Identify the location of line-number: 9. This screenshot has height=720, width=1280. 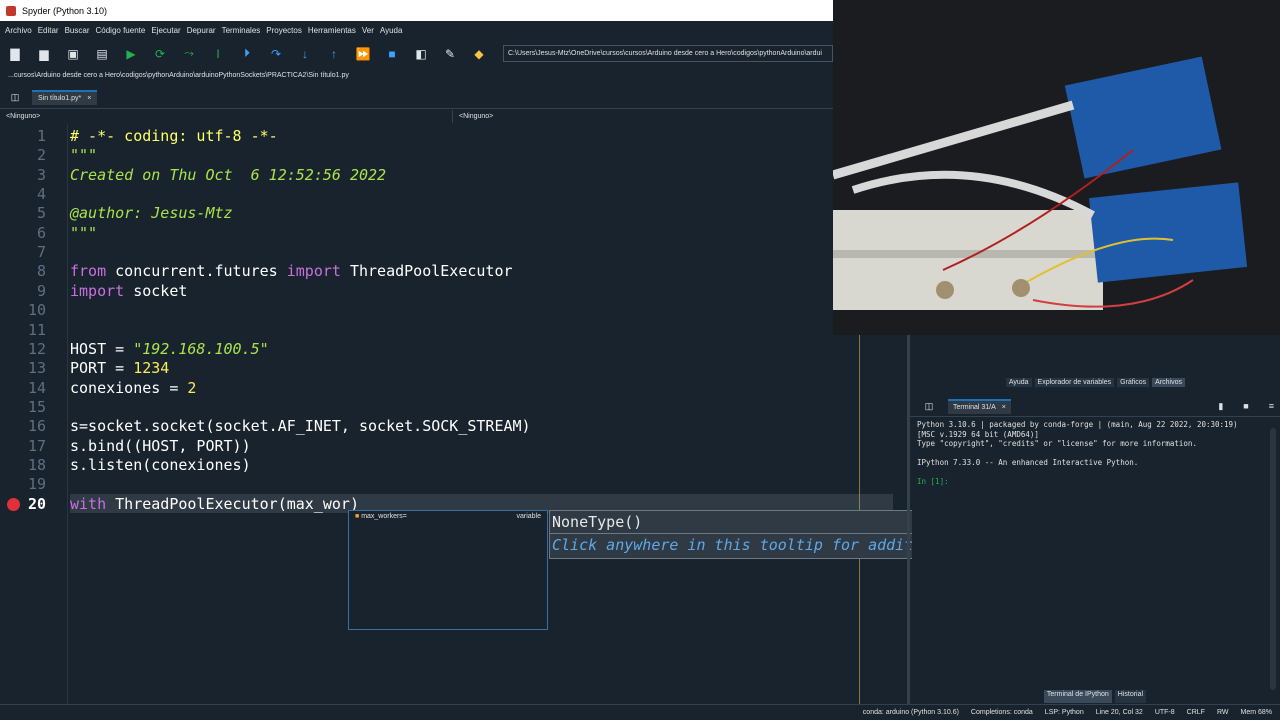
(23, 291).